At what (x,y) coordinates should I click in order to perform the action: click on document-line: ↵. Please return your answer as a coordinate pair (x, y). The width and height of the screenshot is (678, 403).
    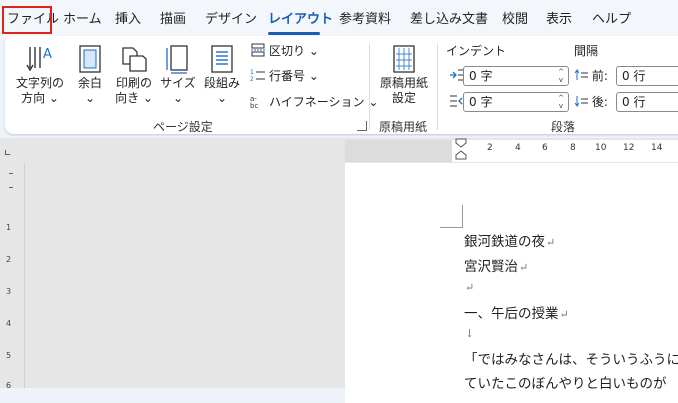
    Looking at the image, I should click on (469, 287).